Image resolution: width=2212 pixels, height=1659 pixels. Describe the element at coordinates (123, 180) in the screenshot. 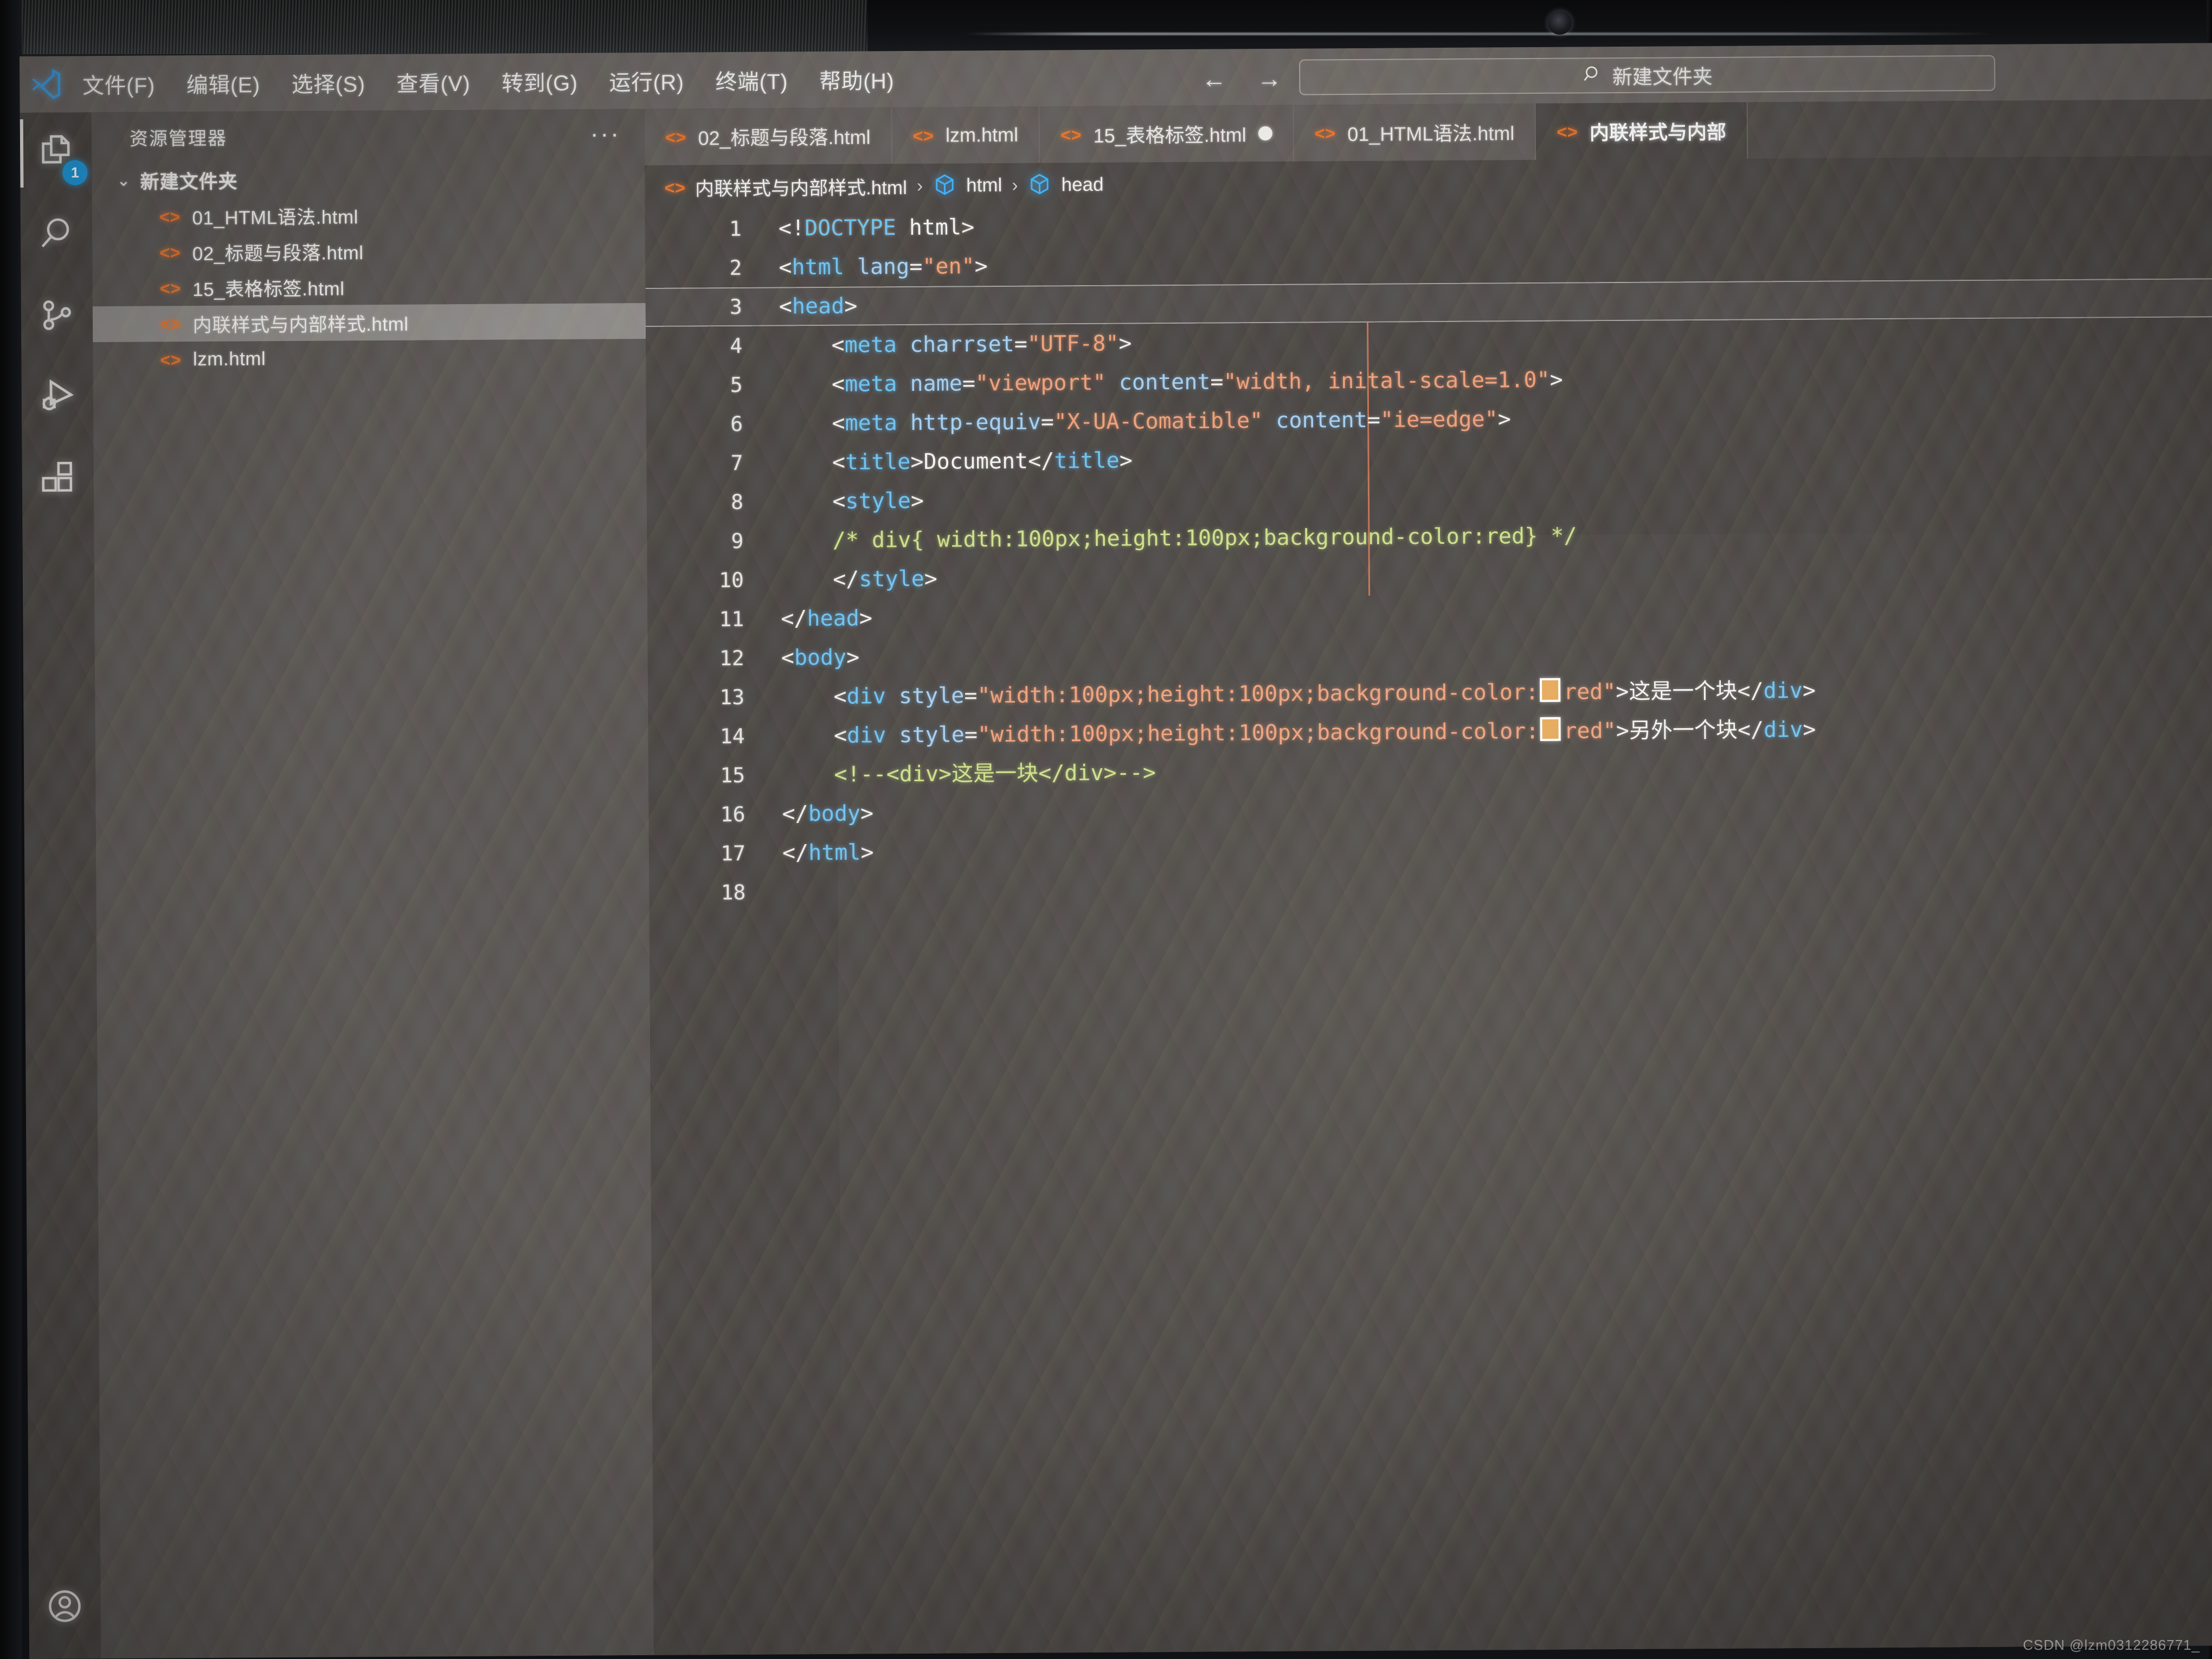

I see `chevron-down-icon: ⌄` at that location.